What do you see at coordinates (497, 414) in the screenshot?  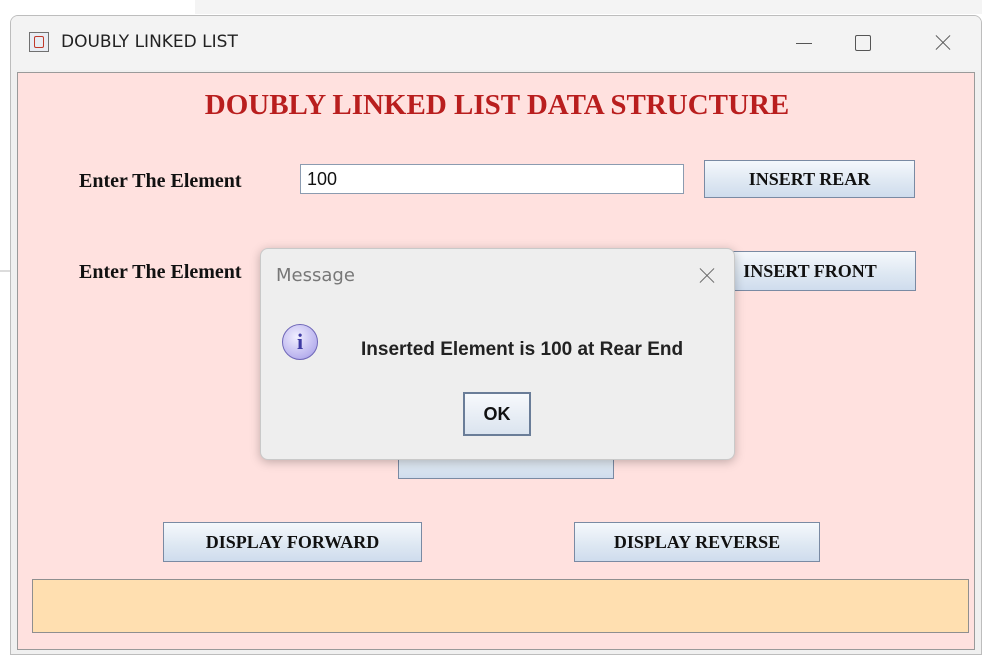 I see `ok-button: OK` at bounding box center [497, 414].